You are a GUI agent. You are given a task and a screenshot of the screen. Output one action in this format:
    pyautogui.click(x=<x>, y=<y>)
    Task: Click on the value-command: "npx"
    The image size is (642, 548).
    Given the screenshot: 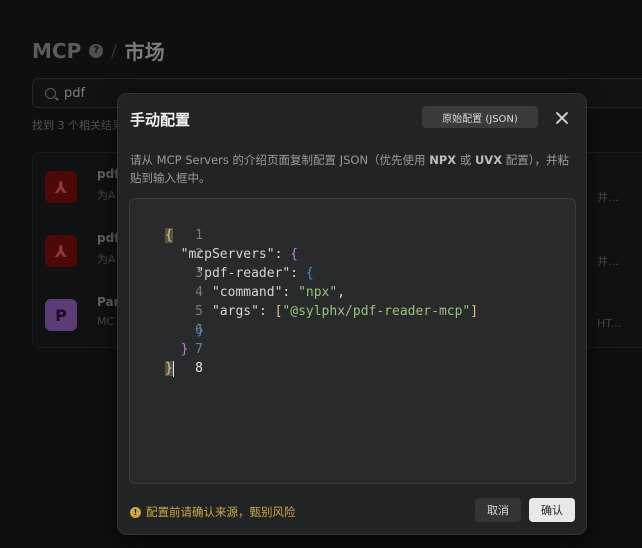 What is the action you would take?
    pyautogui.click(x=318, y=292)
    